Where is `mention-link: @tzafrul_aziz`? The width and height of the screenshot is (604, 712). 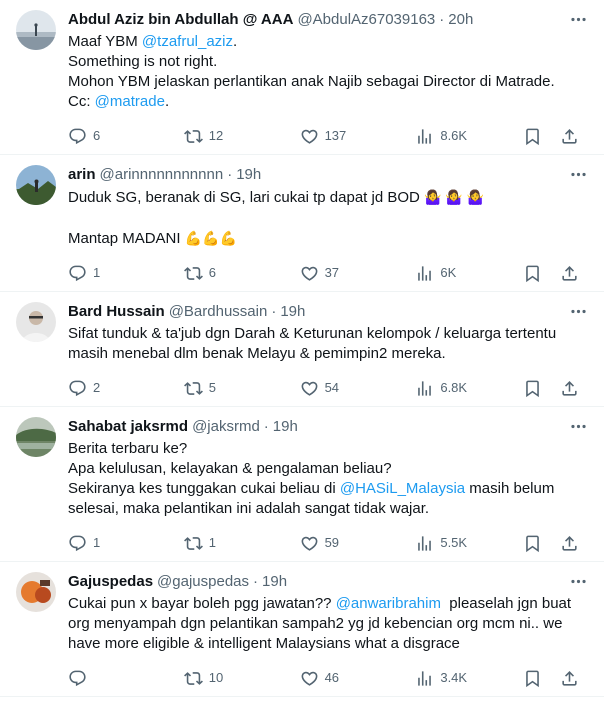
mention-link: @tzafrul_aziz is located at coordinates (187, 41).